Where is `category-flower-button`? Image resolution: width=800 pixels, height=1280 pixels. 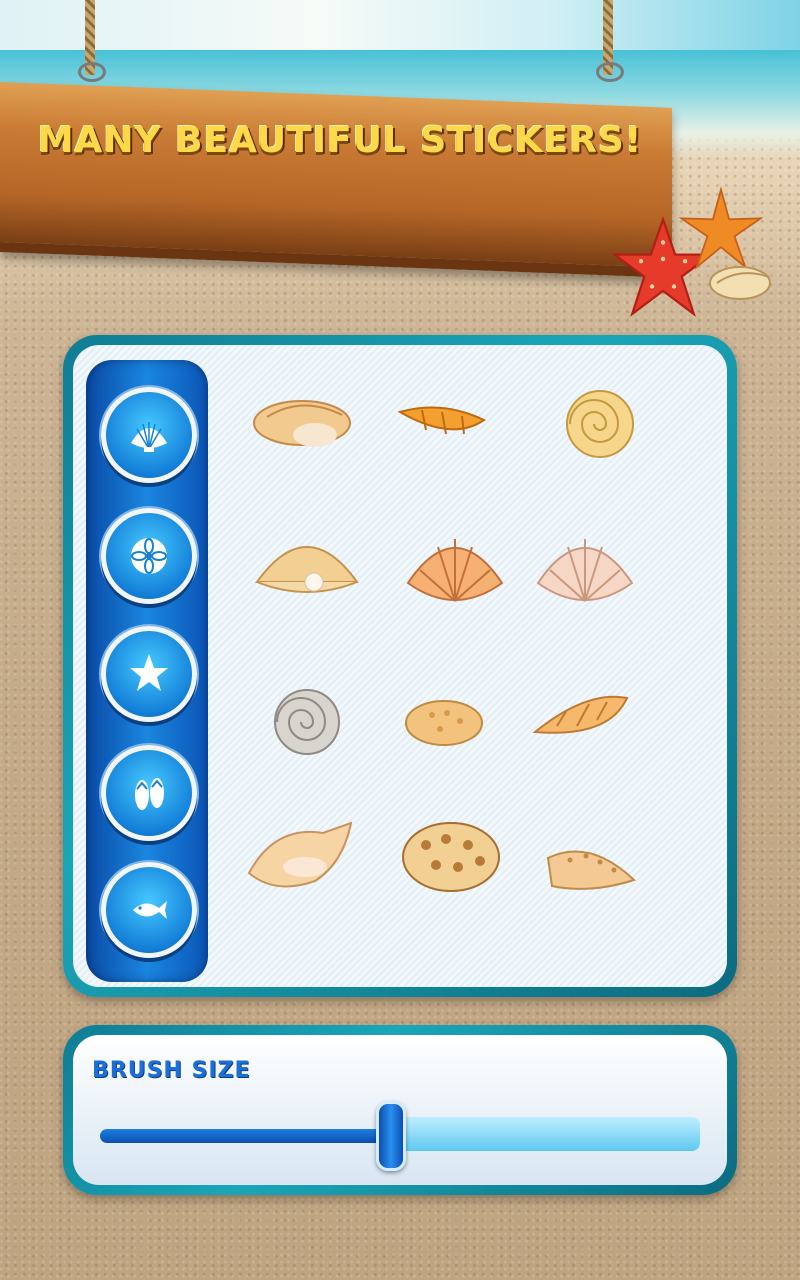
category-flower-button is located at coordinates (149, 556).